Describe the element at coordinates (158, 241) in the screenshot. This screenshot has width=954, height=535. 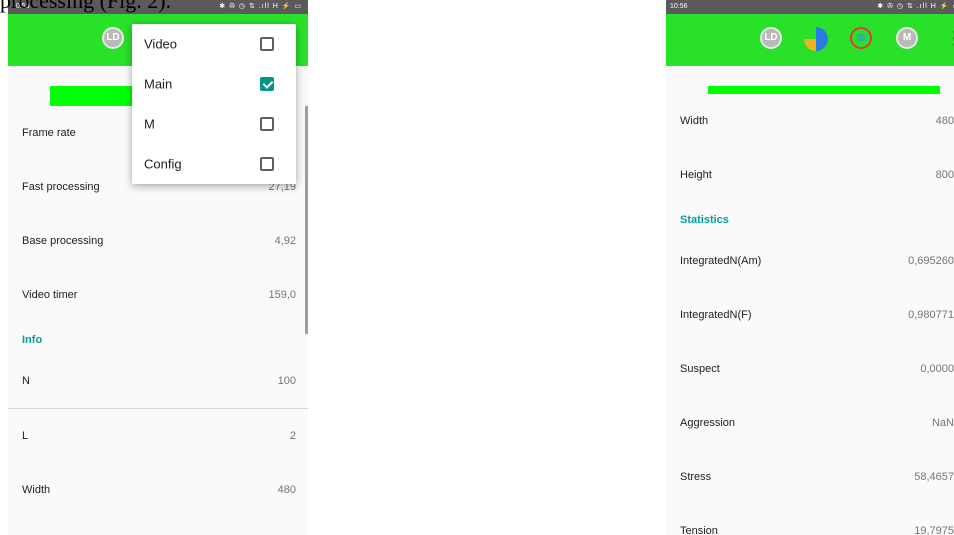
I see `list-item: Base processing 4,92` at that location.